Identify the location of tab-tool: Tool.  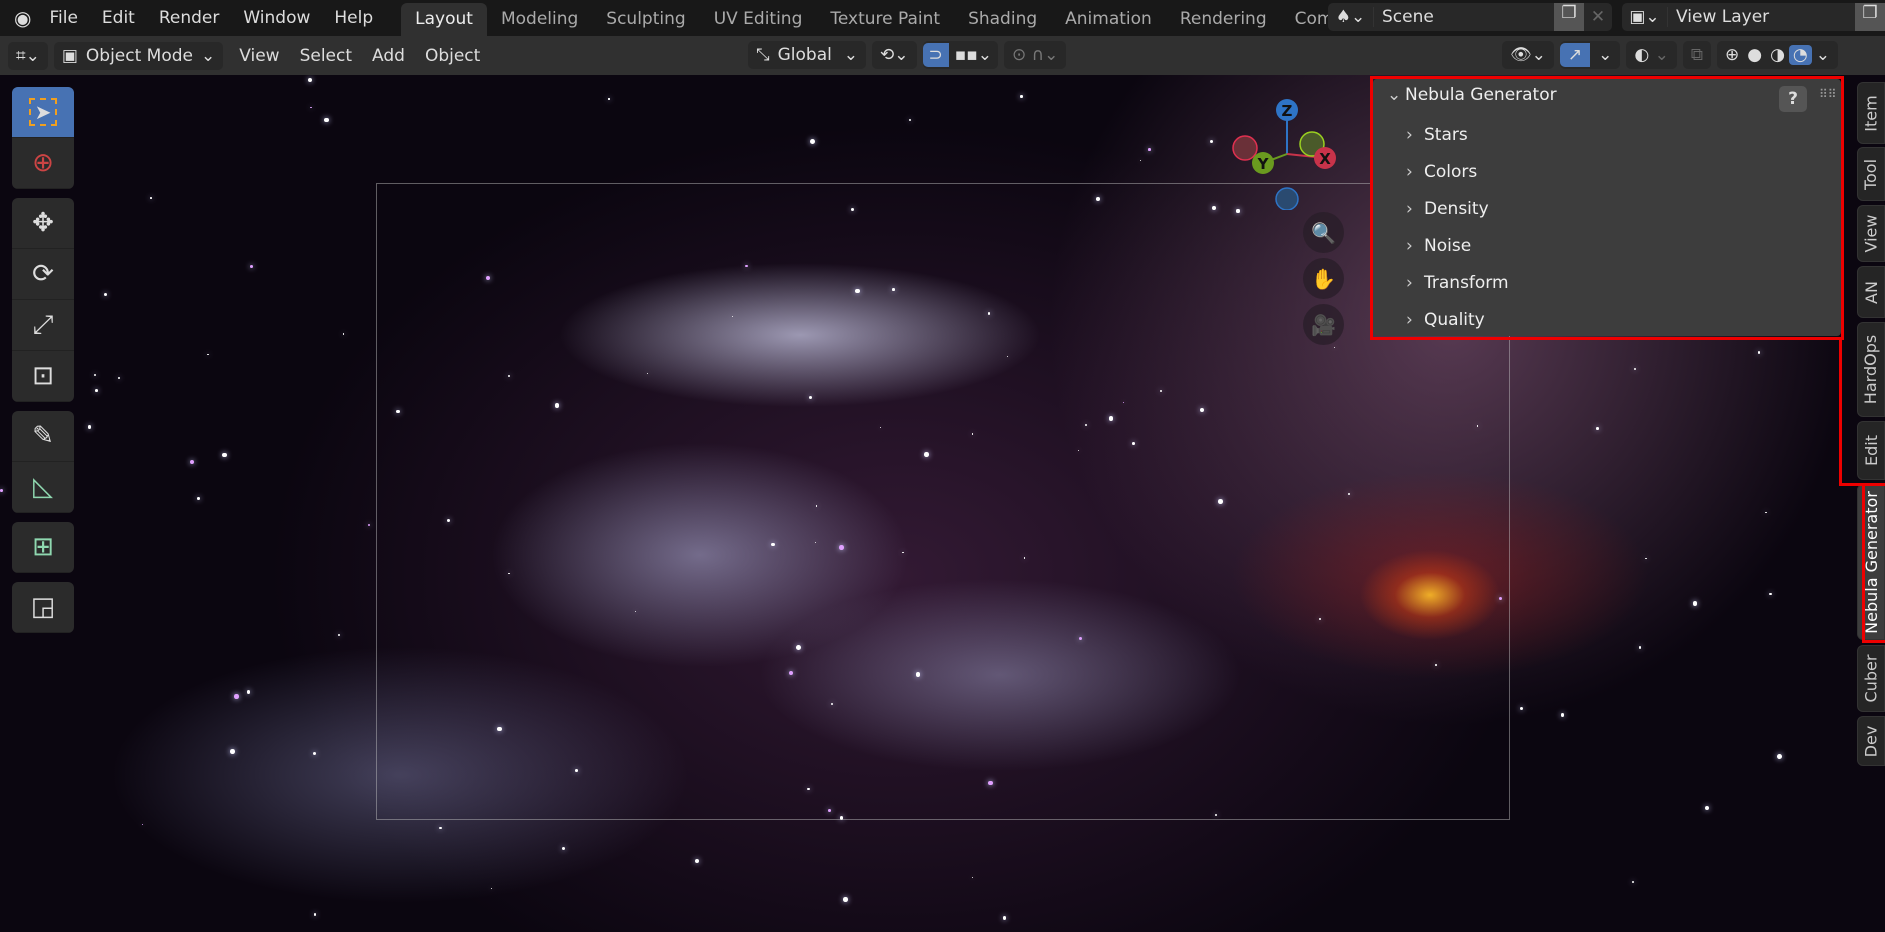
(1871, 174).